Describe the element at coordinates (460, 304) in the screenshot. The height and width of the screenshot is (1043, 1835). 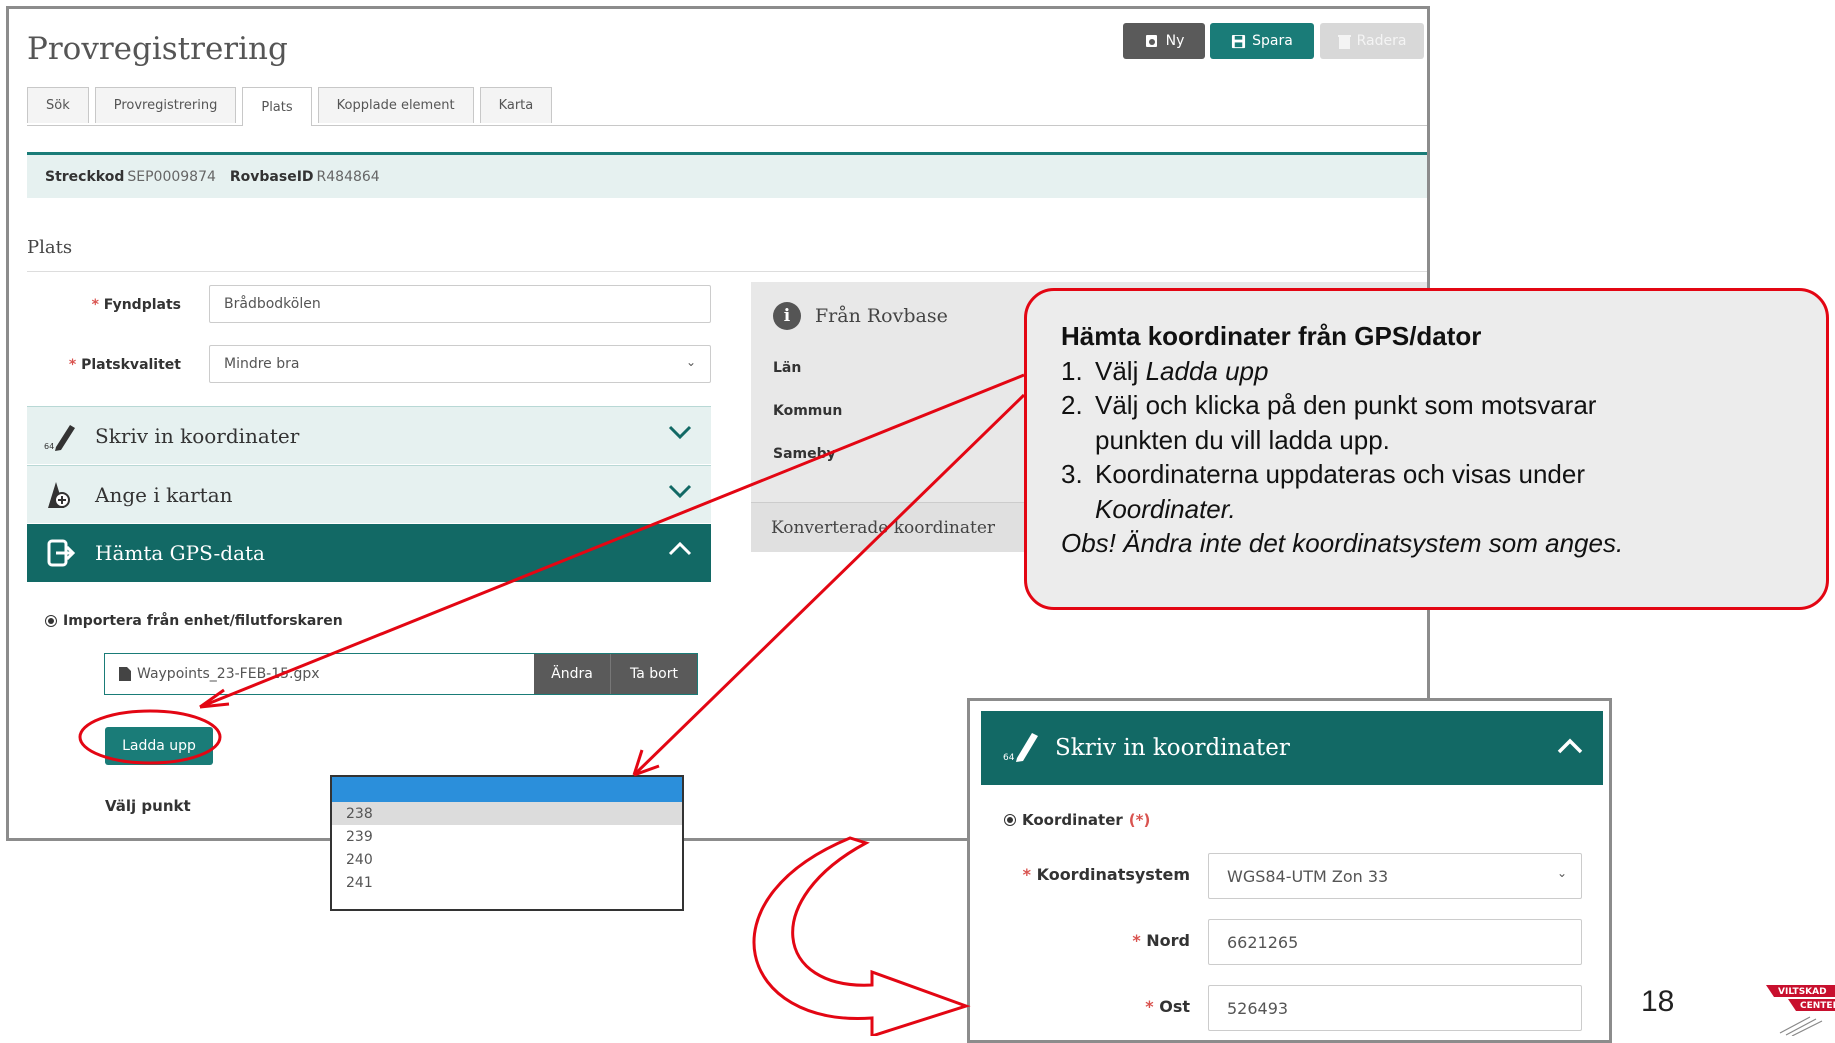
I see `fyndplats-input: Brådbodkölen` at that location.